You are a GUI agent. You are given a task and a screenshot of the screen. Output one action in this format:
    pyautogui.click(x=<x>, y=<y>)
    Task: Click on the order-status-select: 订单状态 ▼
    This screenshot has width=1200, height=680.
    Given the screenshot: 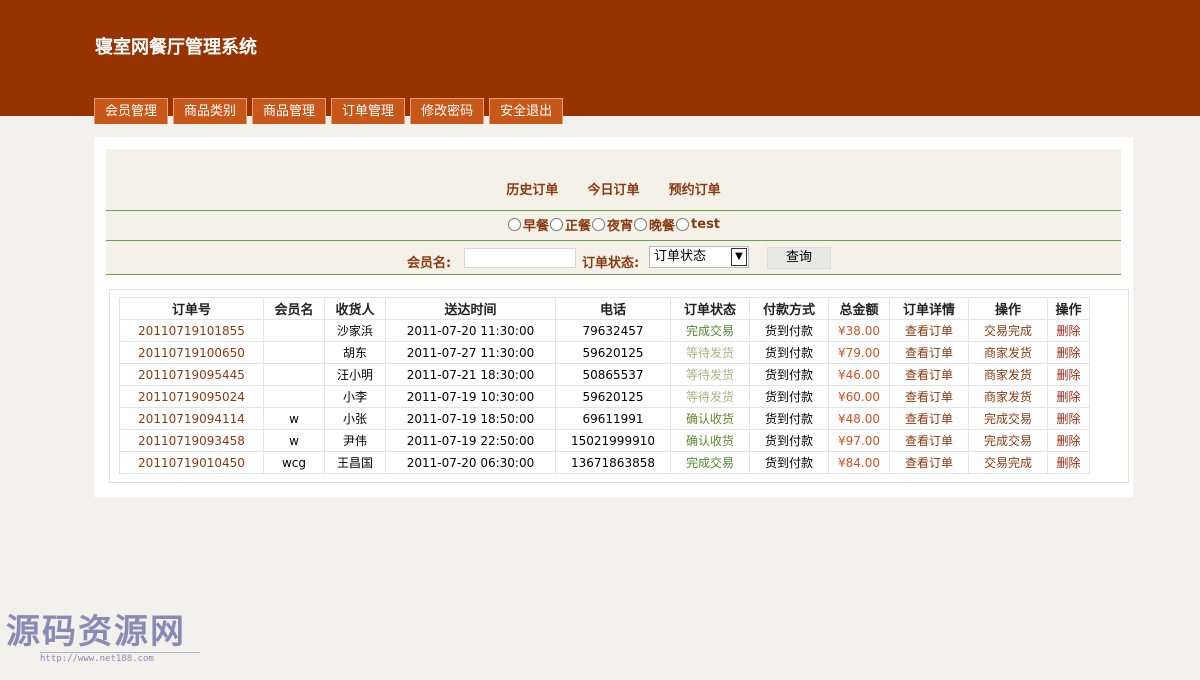 What is the action you would take?
    pyautogui.click(x=699, y=257)
    